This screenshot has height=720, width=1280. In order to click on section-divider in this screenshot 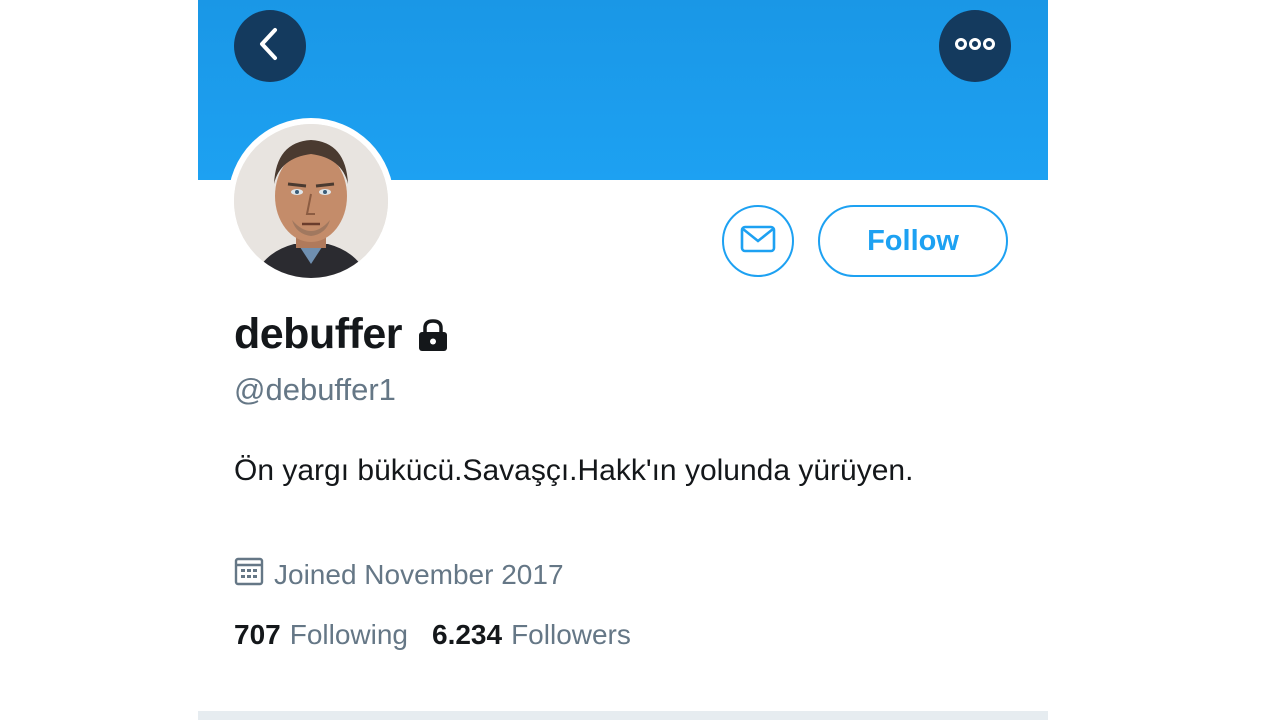, I will do `click(623, 715)`.